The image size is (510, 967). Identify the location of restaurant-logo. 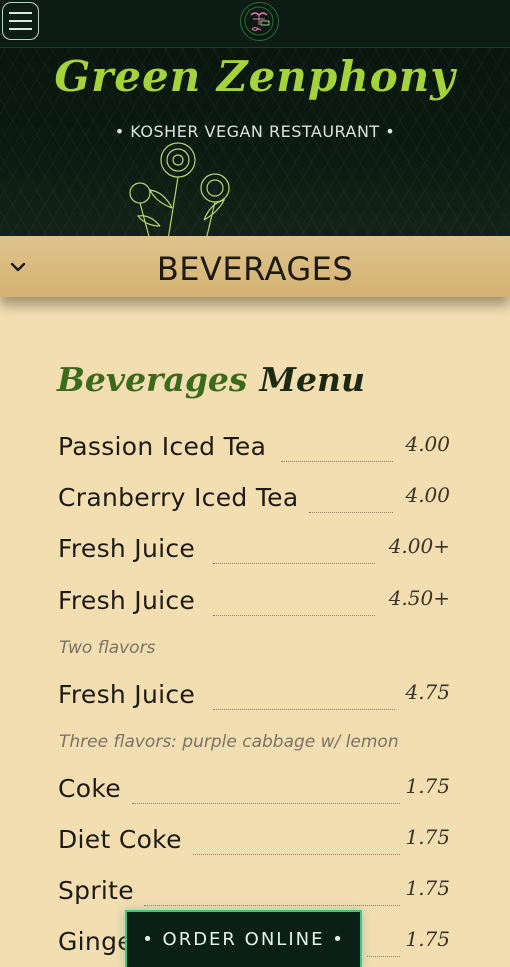
(259, 21).